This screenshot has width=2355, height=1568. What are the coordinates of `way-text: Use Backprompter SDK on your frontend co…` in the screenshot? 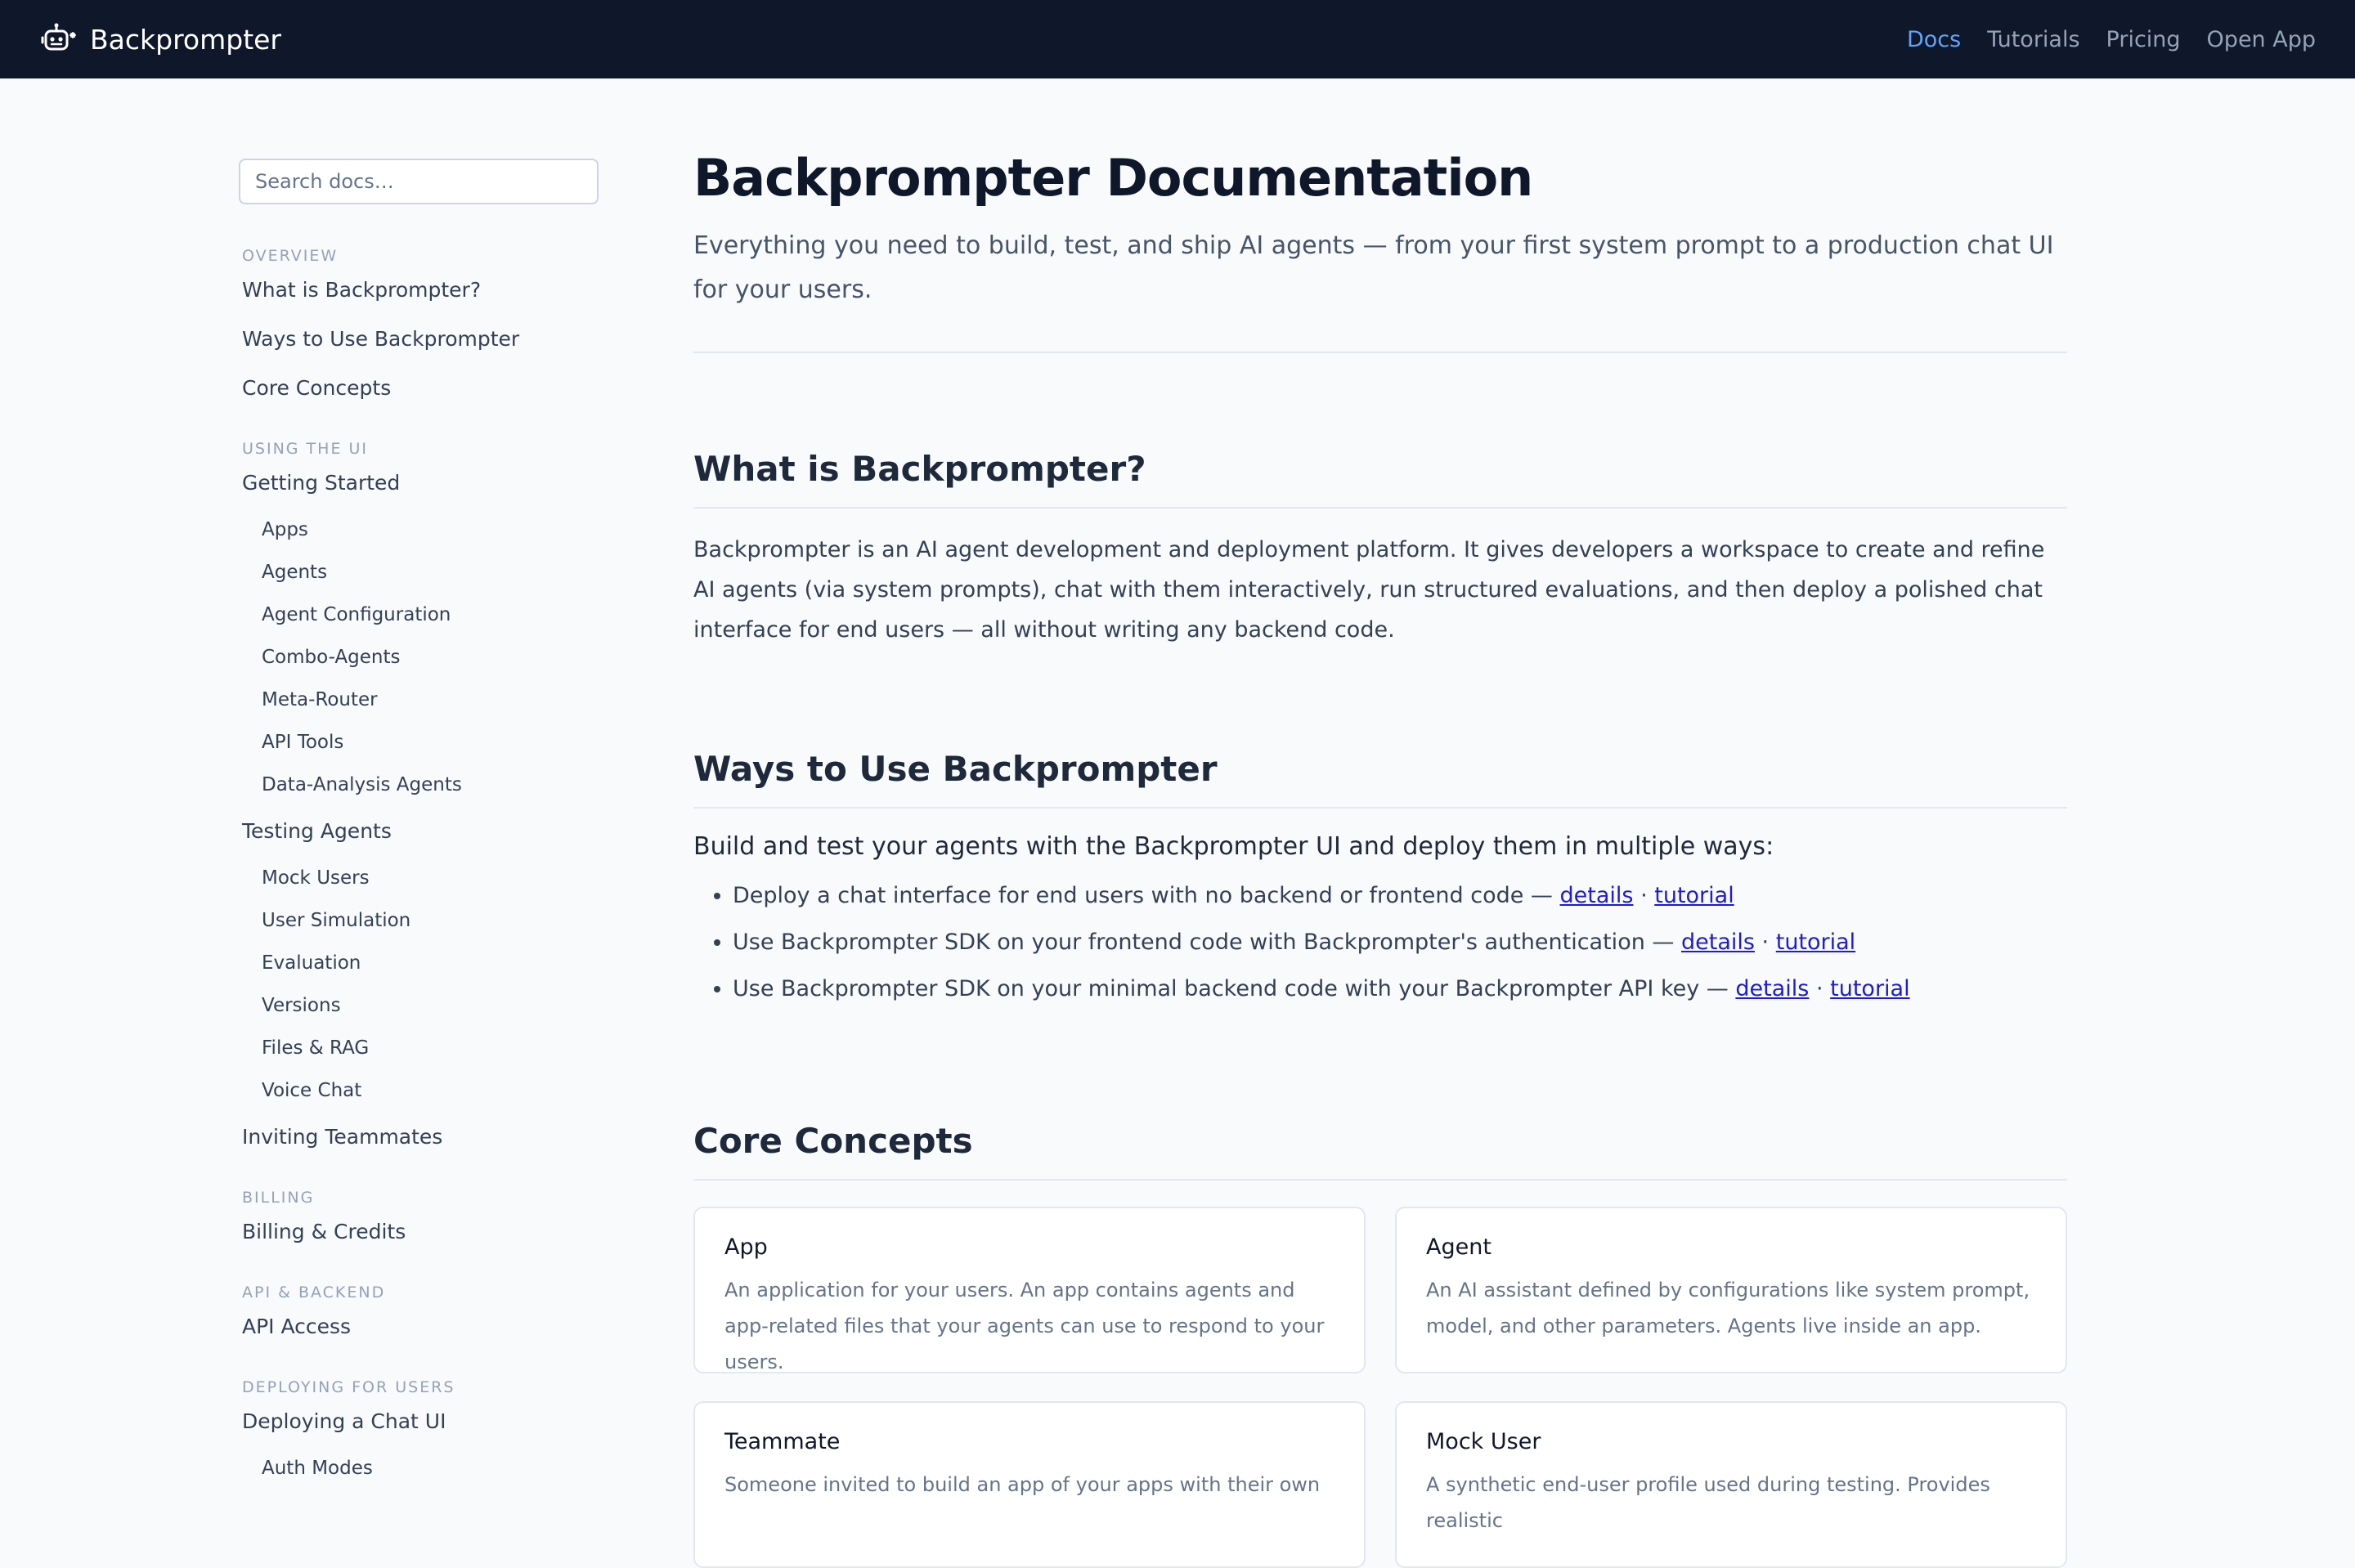 It's located at (1204, 943).